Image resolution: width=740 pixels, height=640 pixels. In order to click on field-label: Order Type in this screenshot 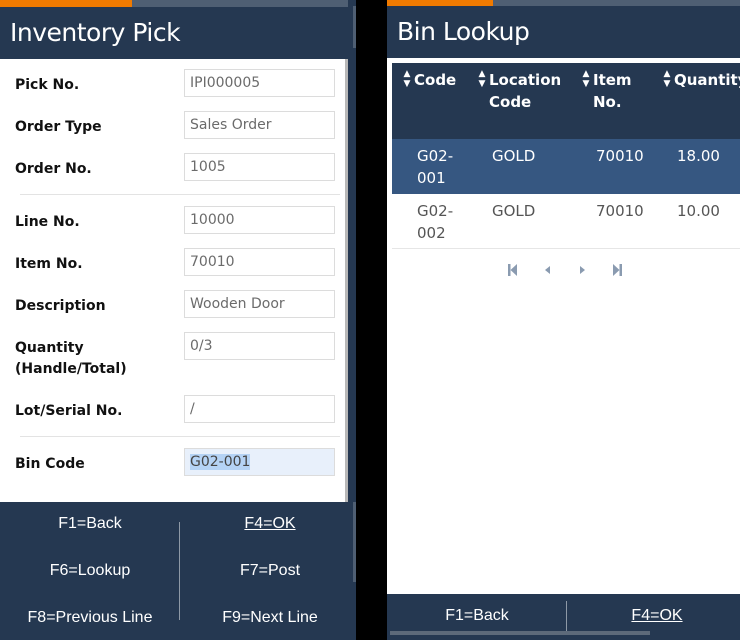, I will do `click(58, 127)`.